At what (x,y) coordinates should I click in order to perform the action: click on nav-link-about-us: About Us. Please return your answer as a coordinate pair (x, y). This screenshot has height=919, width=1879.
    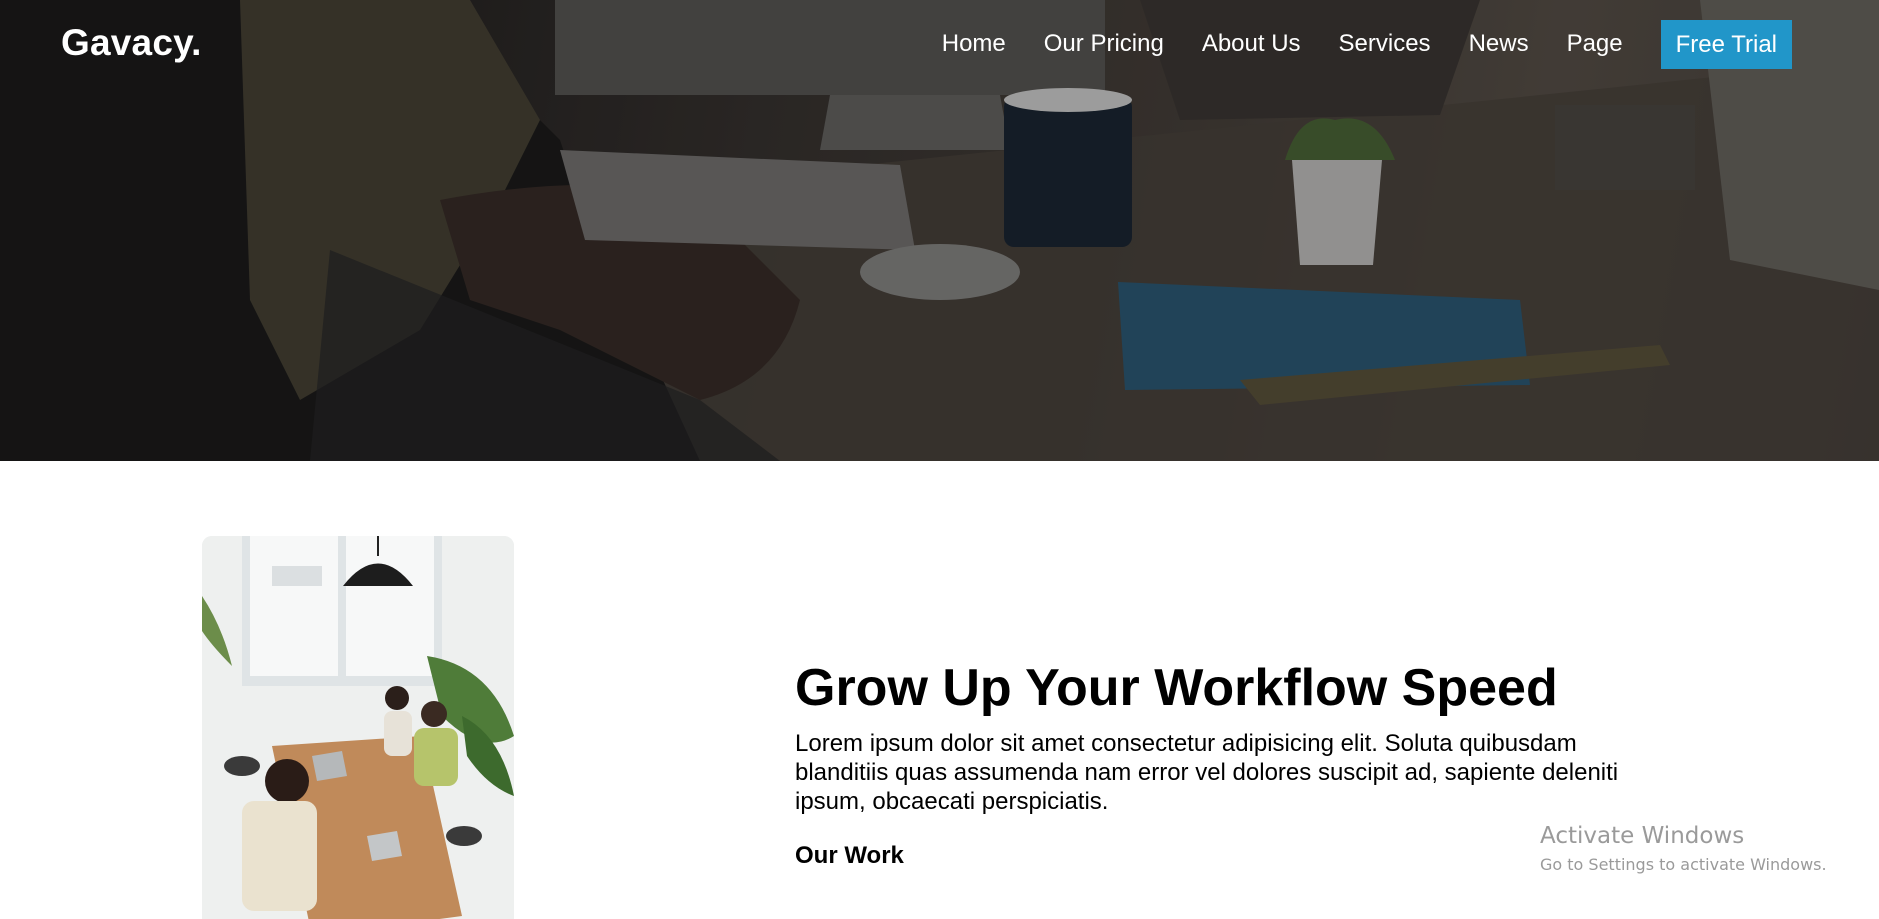
    Looking at the image, I should click on (1251, 44).